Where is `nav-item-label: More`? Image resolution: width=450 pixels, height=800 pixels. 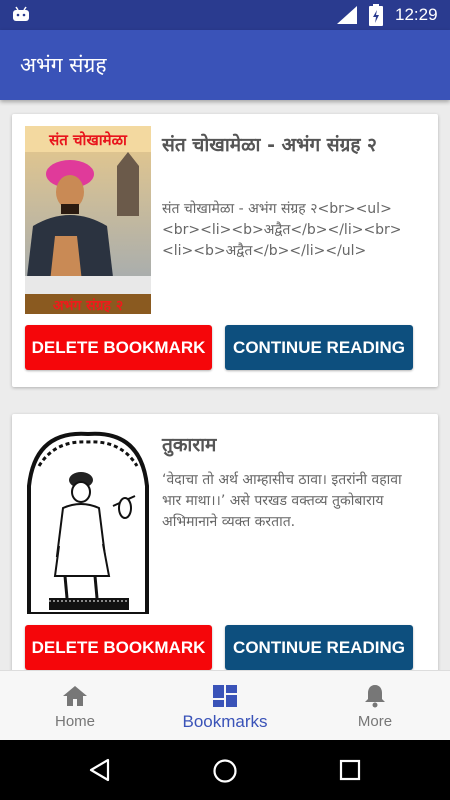 nav-item-label: More is located at coordinates (375, 721).